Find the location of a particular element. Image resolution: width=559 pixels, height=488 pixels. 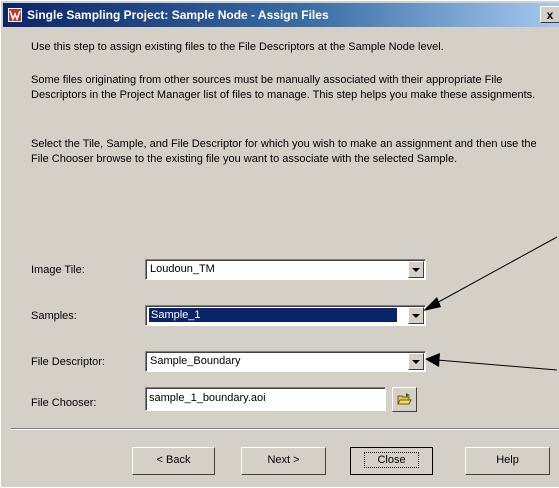

file-descriptor-label: File Descriptor: is located at coordinates (68, 362).